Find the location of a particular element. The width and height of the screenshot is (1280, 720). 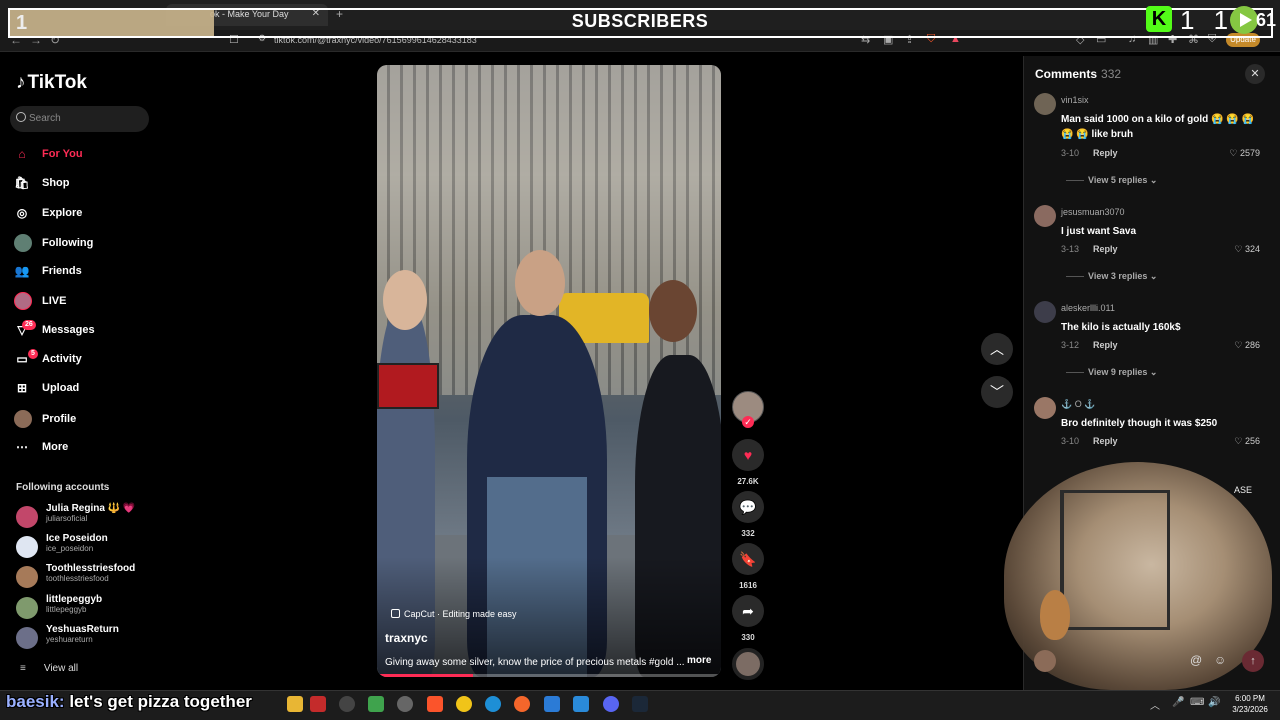

chrome-icon is located at coordinates (464, 704).